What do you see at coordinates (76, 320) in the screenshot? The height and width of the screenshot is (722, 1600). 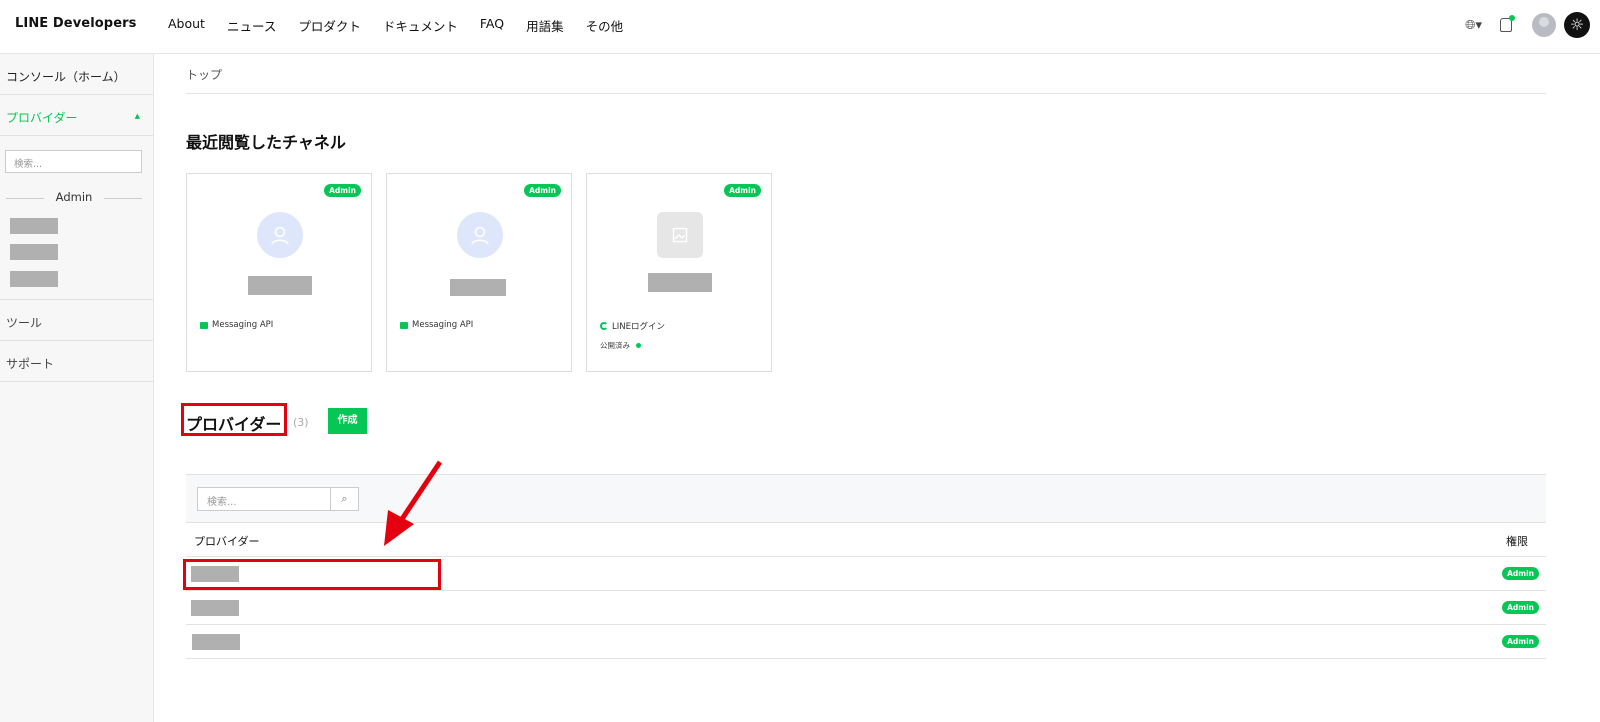 I see `sidebar-item-tools: ツール` at bounding box center [76, 320].